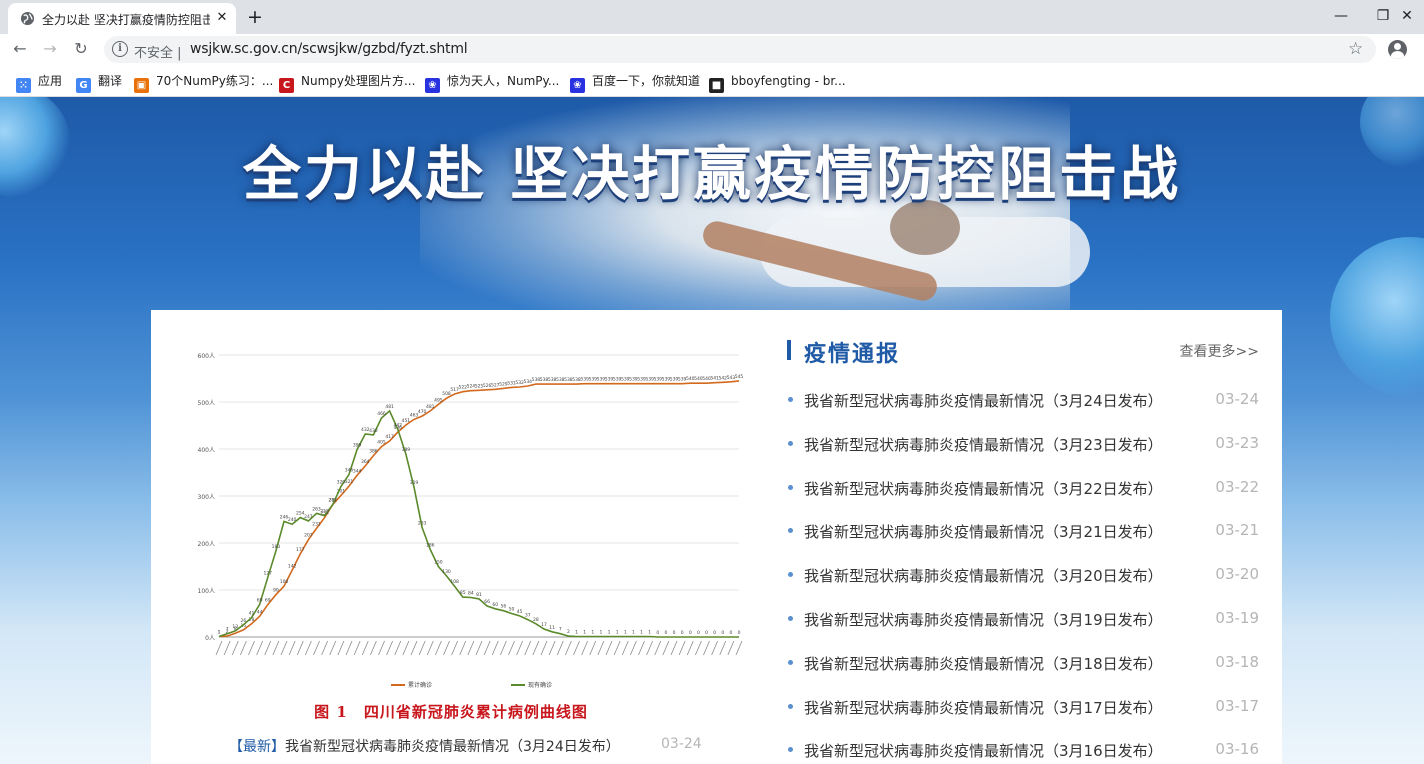 The width and height of the screenshot is (1424, 764). I want to click on virus-cell-decoration, so click(1377, 317).